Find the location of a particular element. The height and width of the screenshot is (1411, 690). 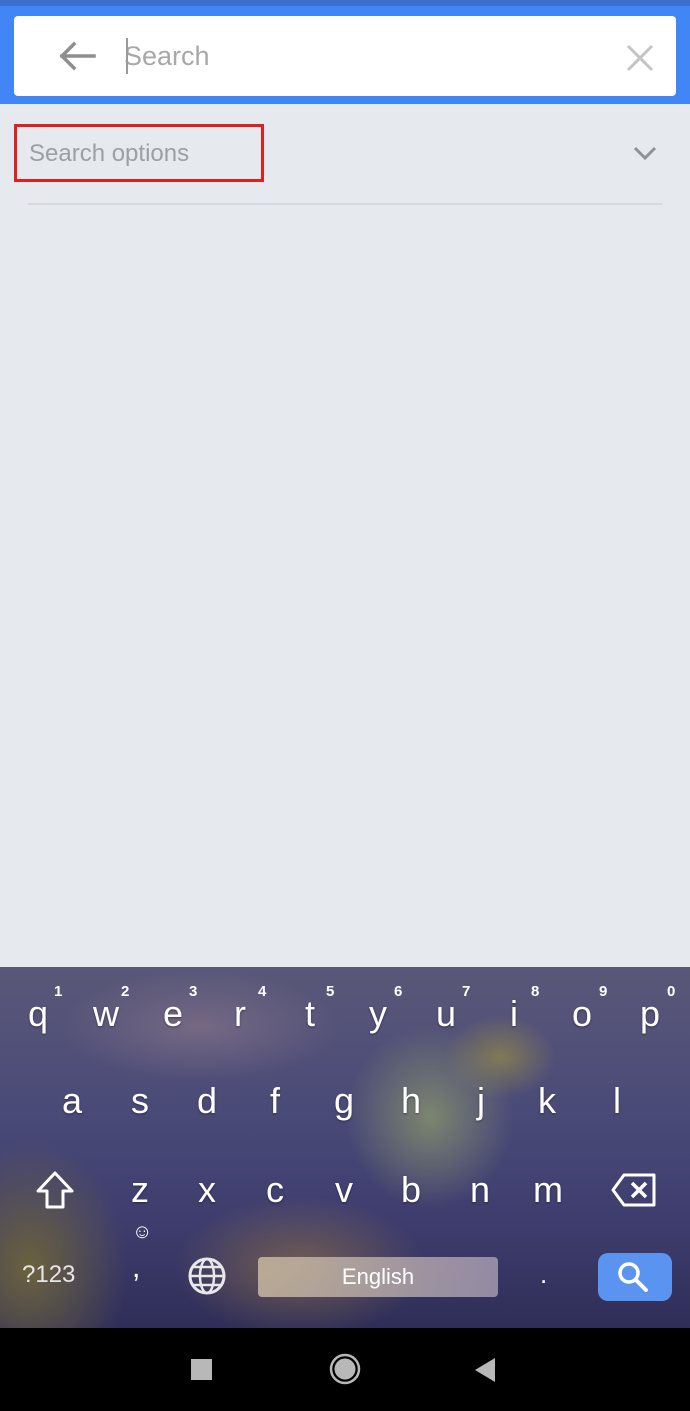

key-hint: 9 is located at coordinates (603, 991).